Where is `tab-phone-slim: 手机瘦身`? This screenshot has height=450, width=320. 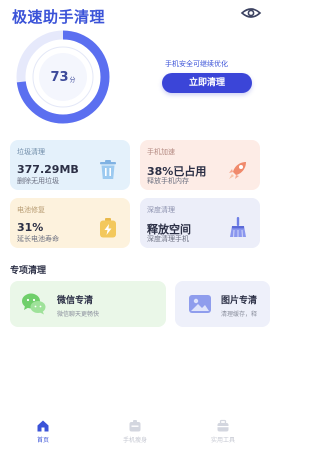
tab-phone-slim: 手机瘦身 is located at coordinates (135, 434).